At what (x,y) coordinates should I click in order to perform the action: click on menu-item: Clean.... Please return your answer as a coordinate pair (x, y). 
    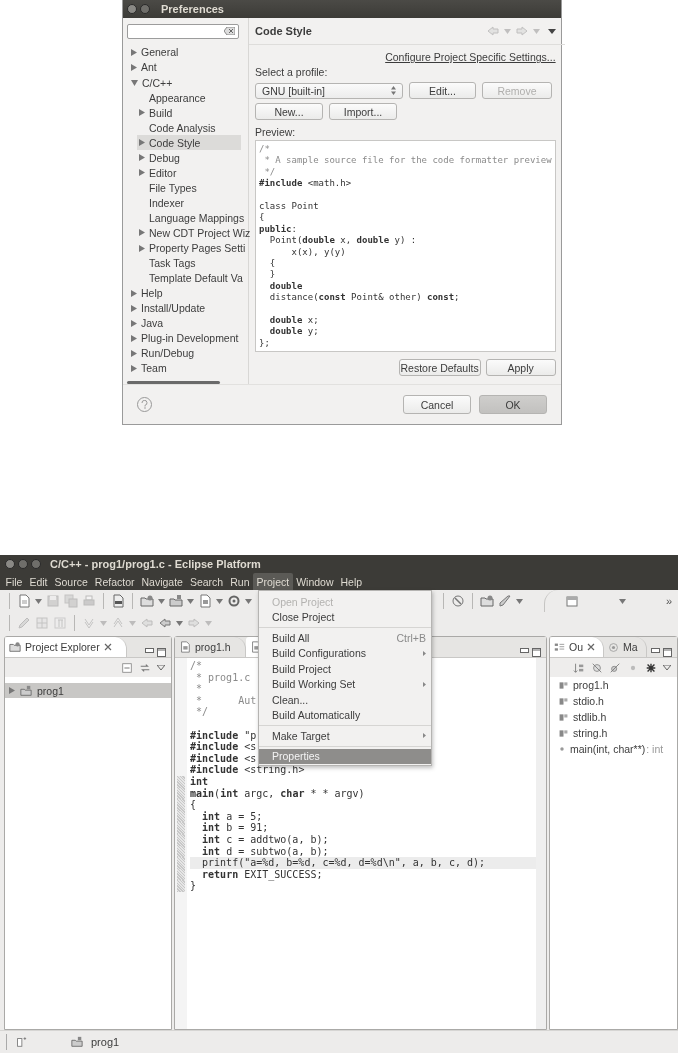
    Looking at the image, I should click on (345, 700).